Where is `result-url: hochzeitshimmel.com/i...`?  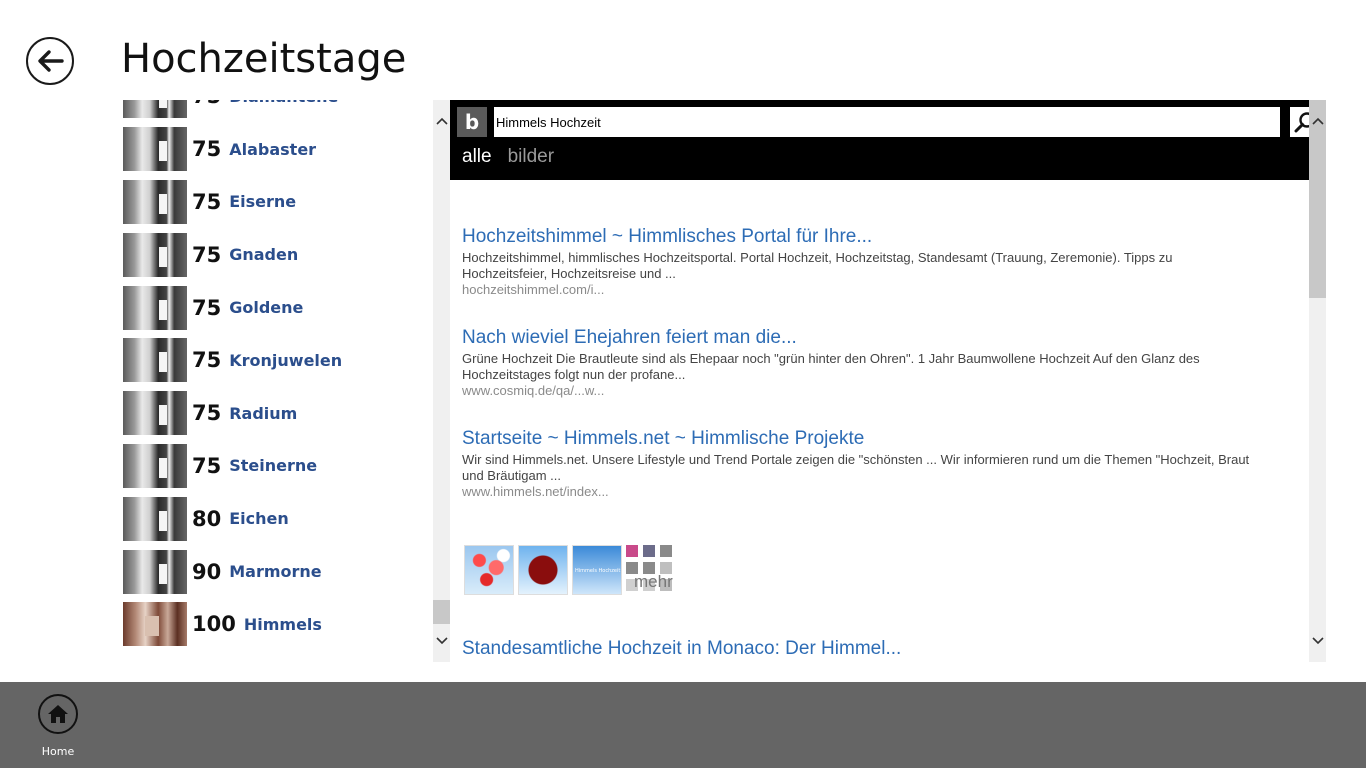 result-url: hochzeitshimmel.com/i... is located at coordinates (892, 290).